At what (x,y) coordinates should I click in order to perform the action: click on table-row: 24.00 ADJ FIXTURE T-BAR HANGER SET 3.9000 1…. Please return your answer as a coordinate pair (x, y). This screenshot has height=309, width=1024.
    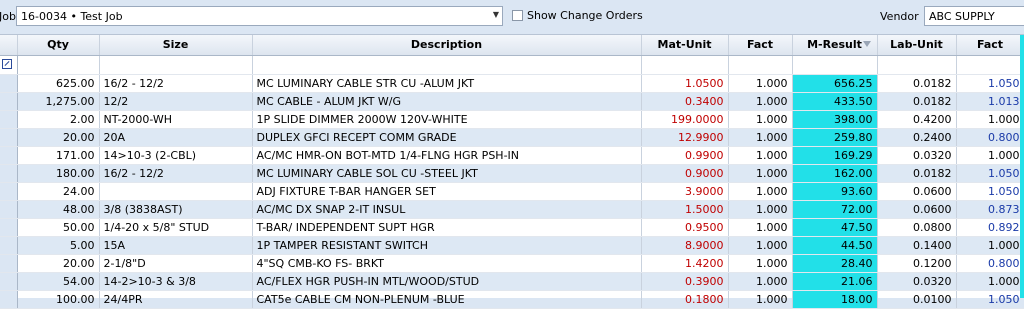
    Looking at the image, I should click on (512, 191).